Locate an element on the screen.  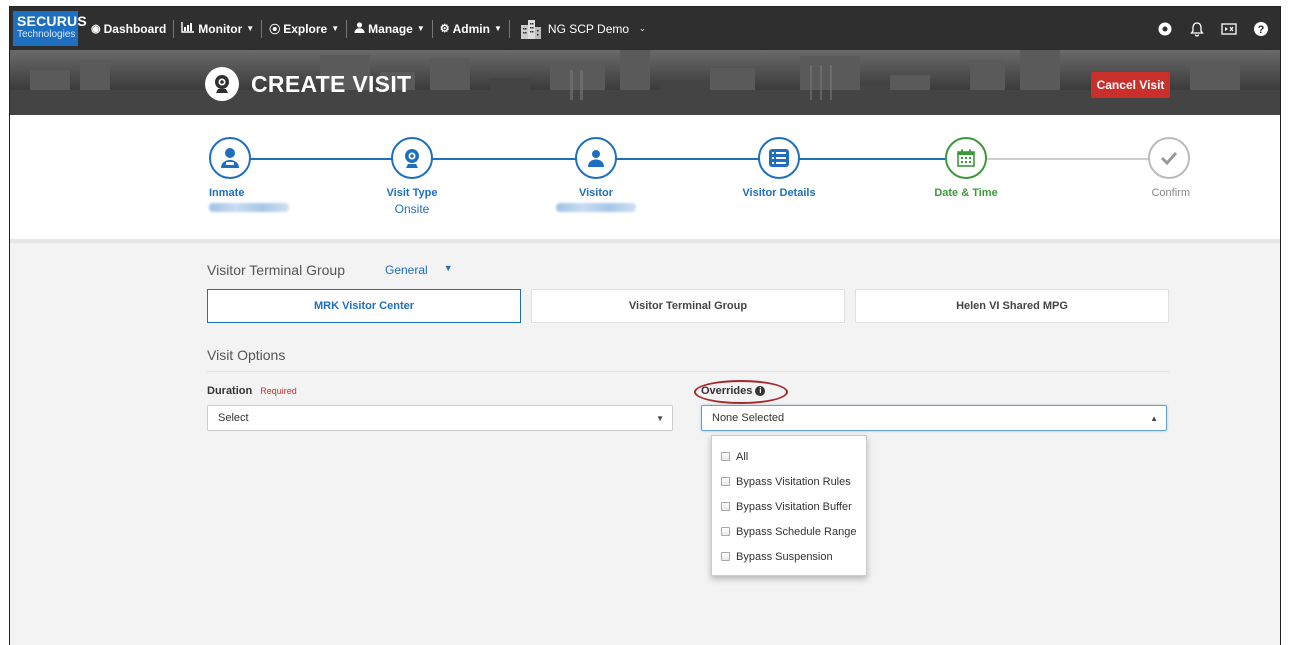
terminal-group-select: General ▼ is located at coordinates (419, 270).